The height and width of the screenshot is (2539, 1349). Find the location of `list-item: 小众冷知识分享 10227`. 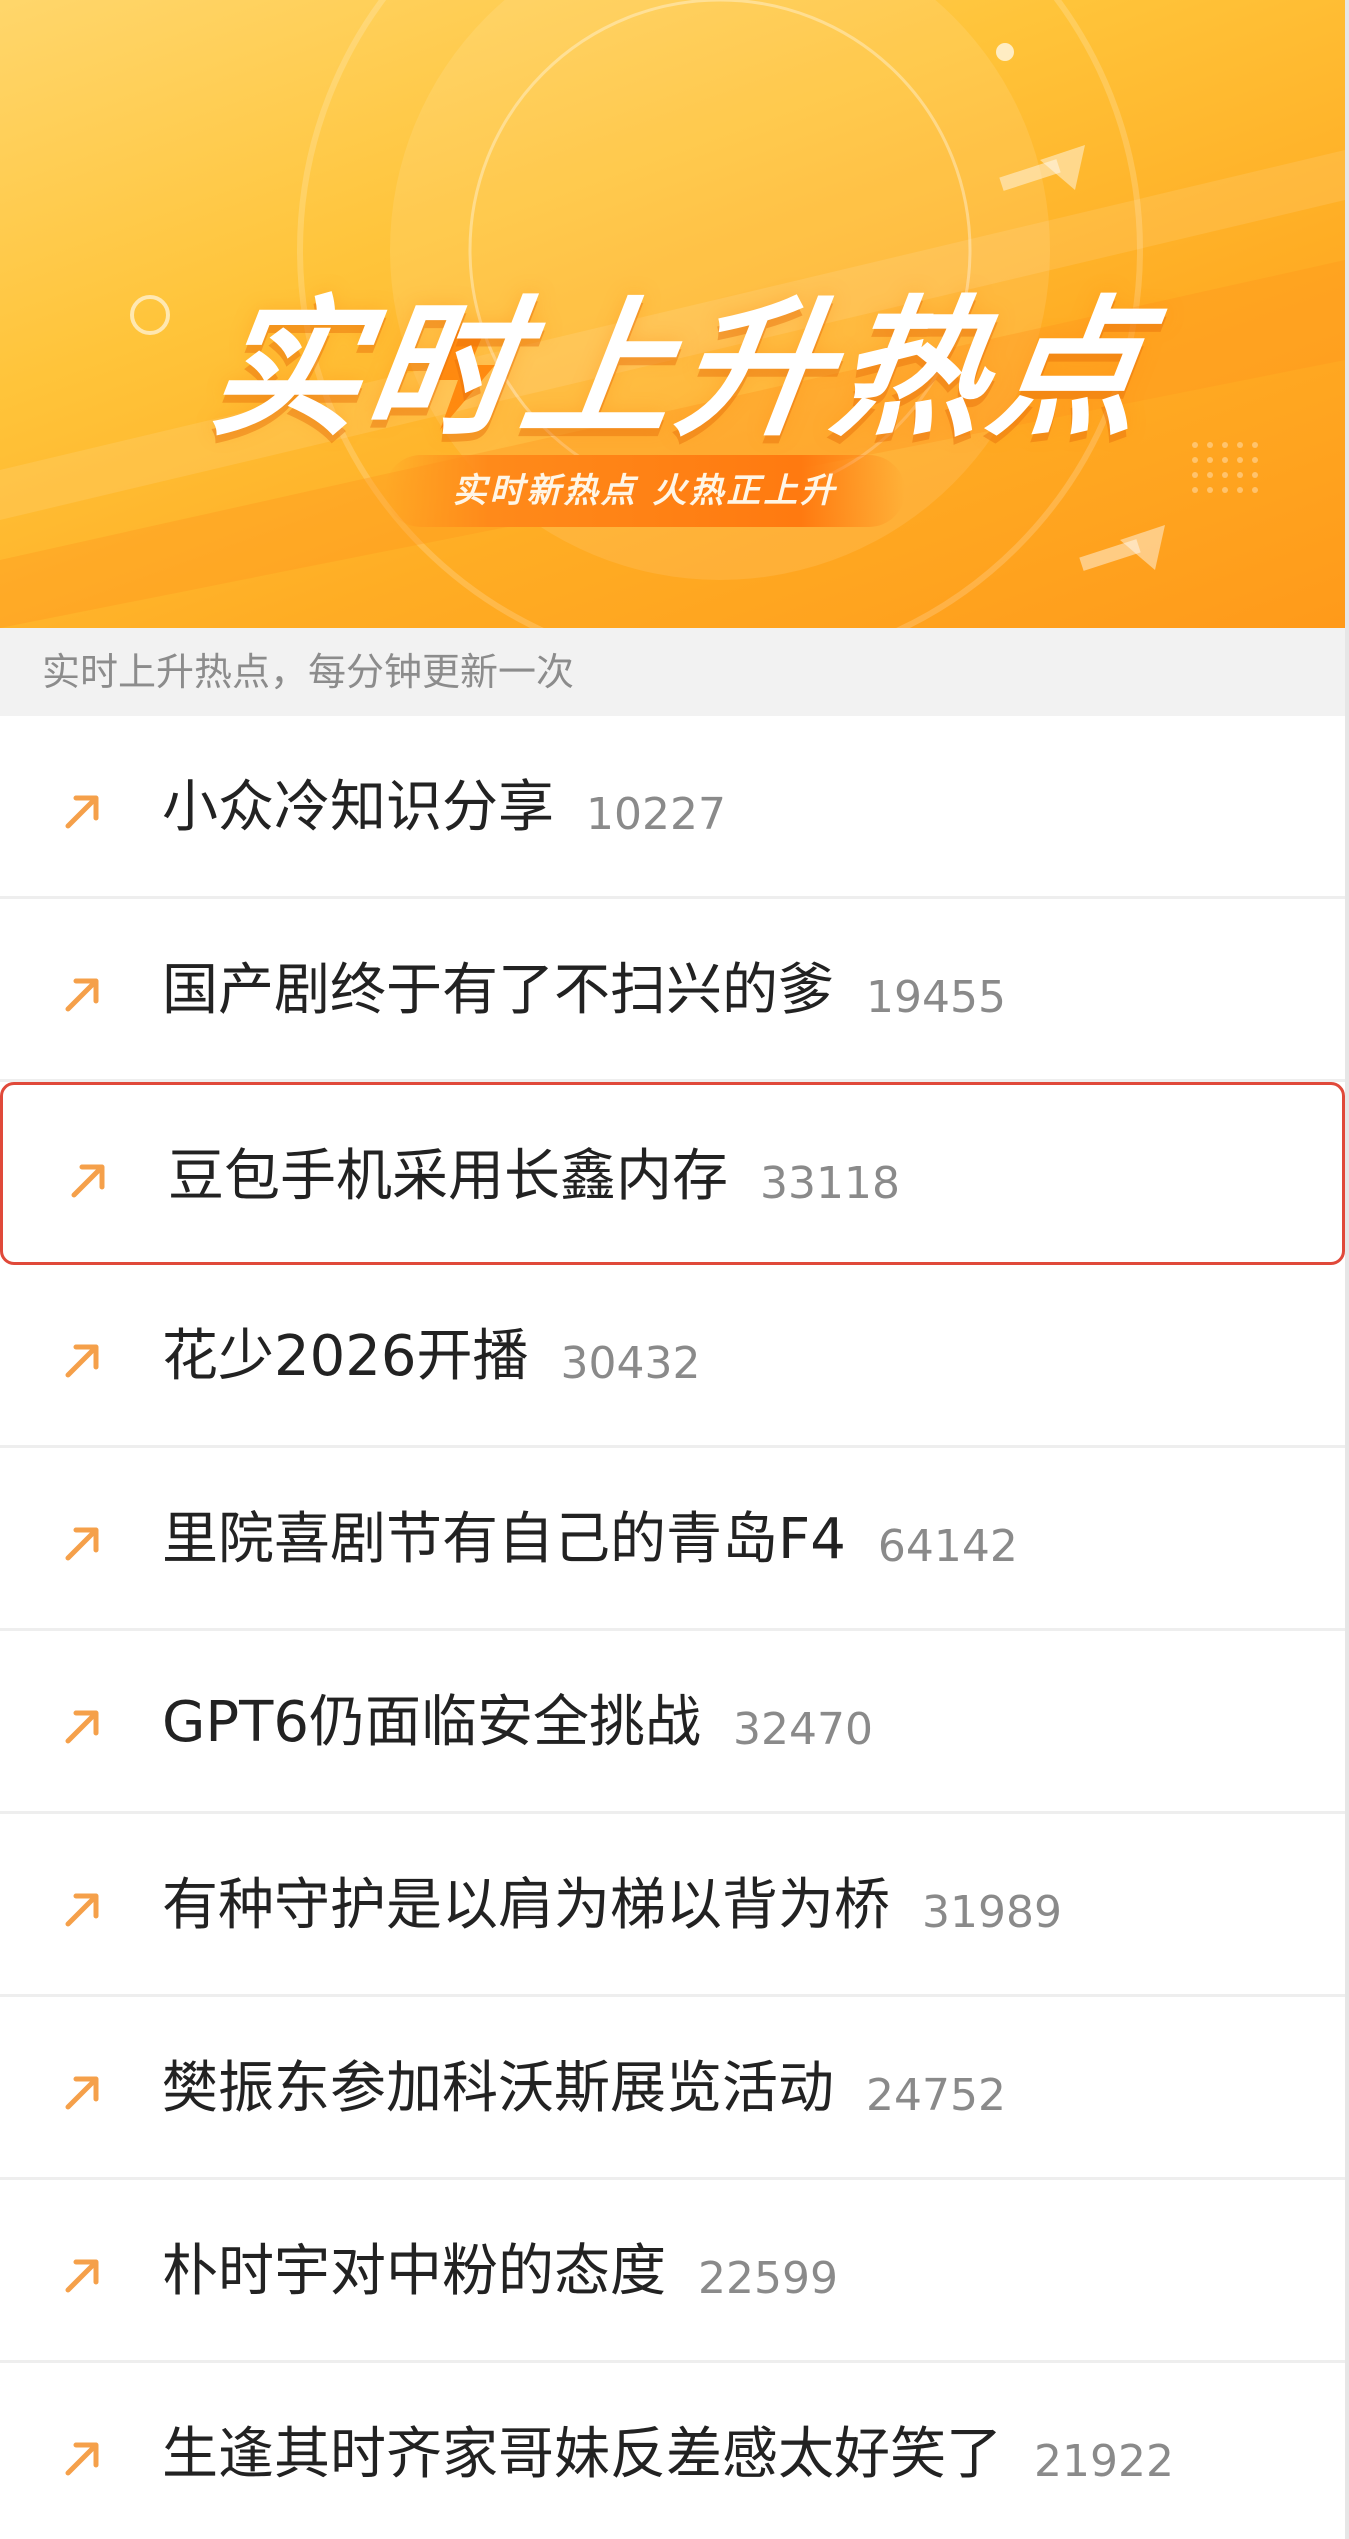

list-item: 小众冷知识分享 10227 is located at coordinates (672, 807).